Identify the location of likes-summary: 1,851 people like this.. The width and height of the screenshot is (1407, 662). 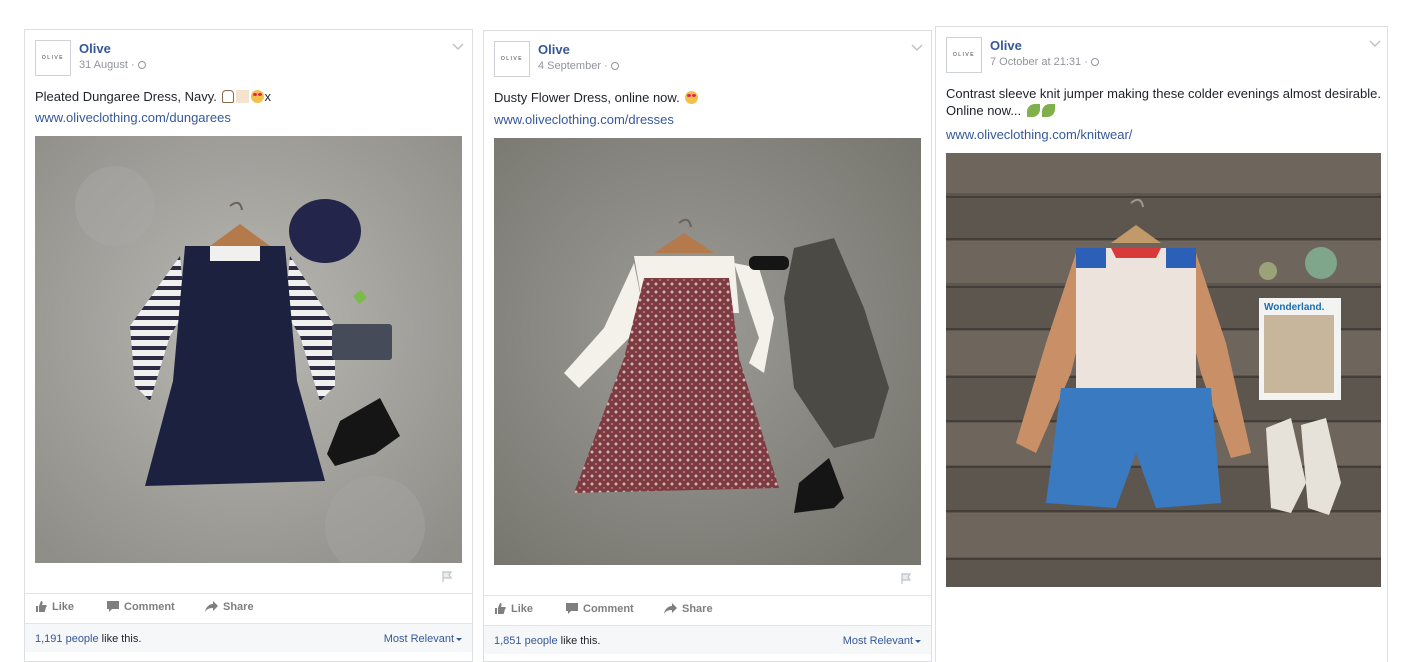
(547, 641).